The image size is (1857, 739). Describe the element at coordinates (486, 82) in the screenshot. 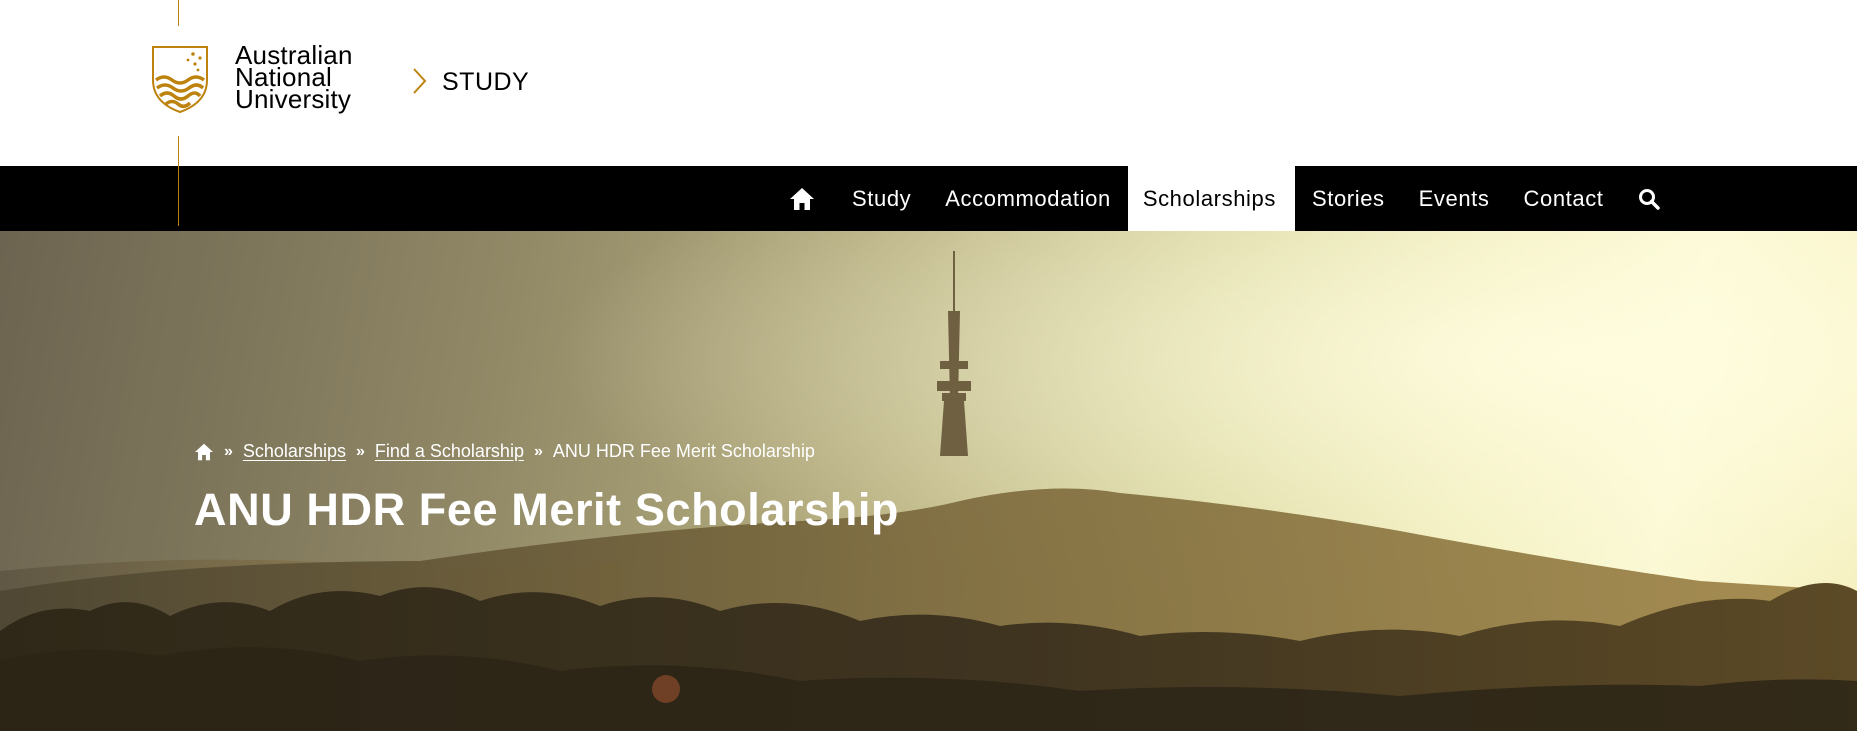

I see `site-section-name: STUDY` at that location.